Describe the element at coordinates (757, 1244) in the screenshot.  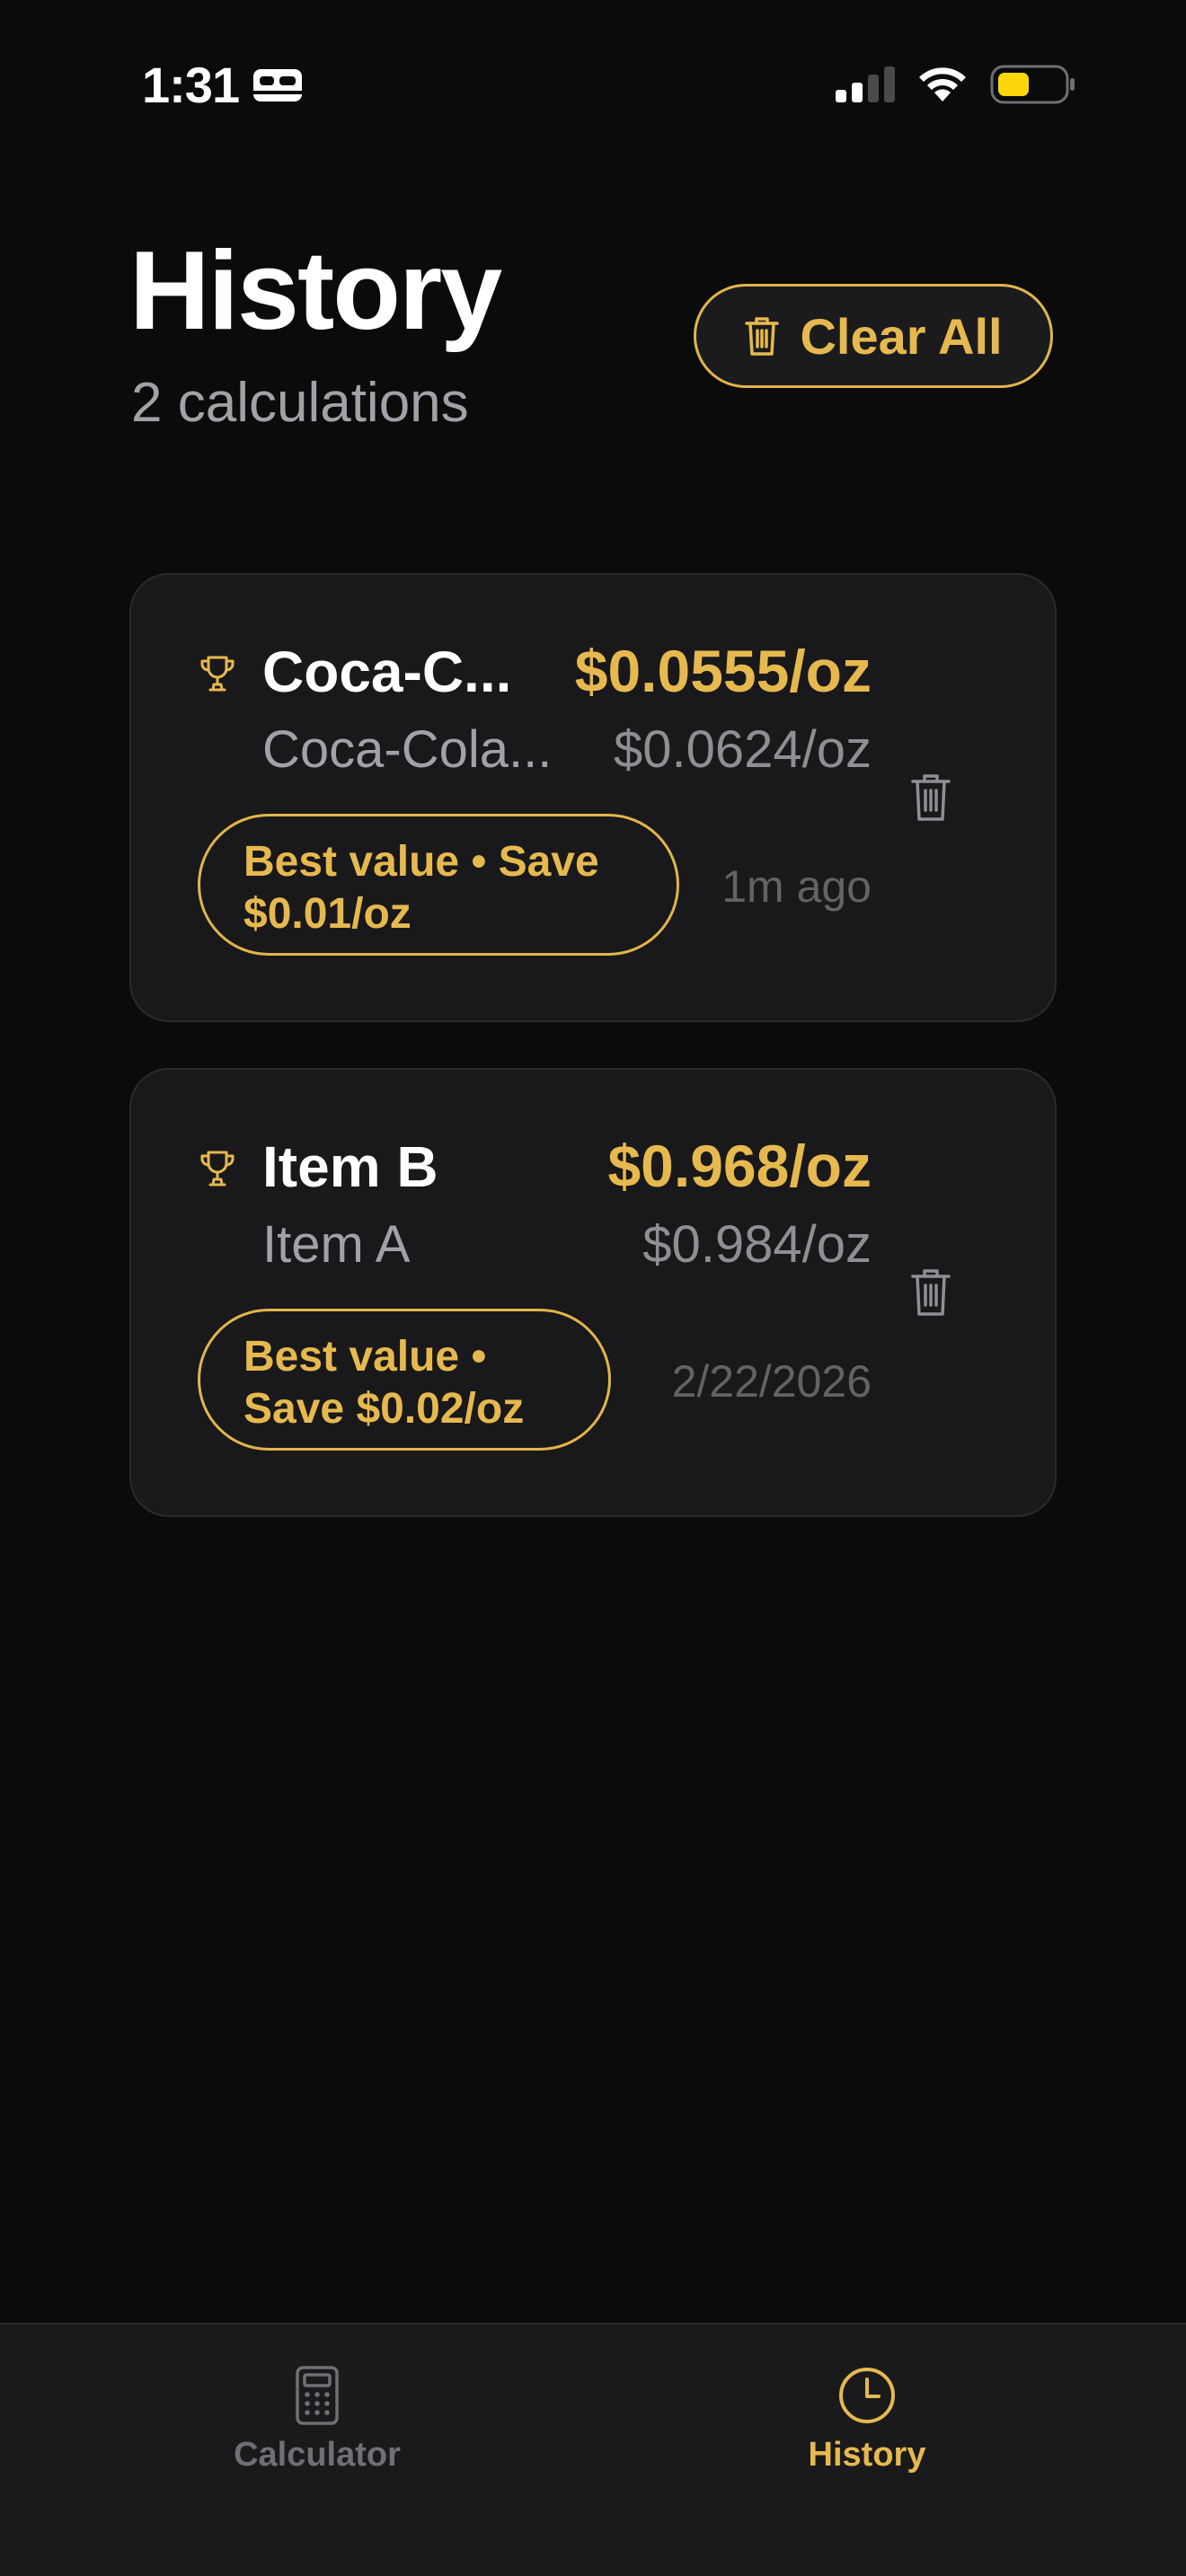
I see `other-price: $0.984/oz` at that location.